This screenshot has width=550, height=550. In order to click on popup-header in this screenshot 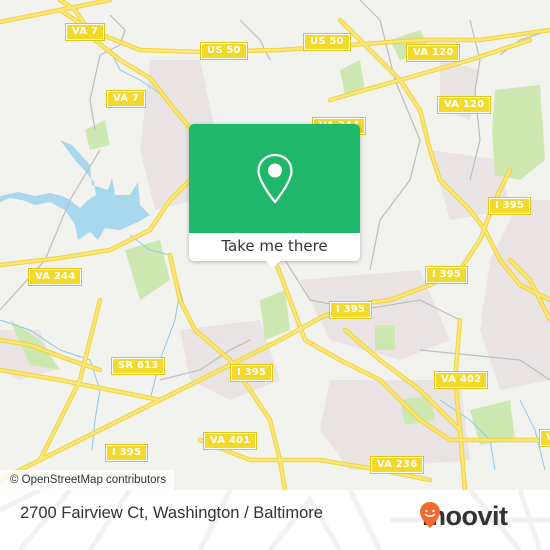, I will do `click(274, 178)`.